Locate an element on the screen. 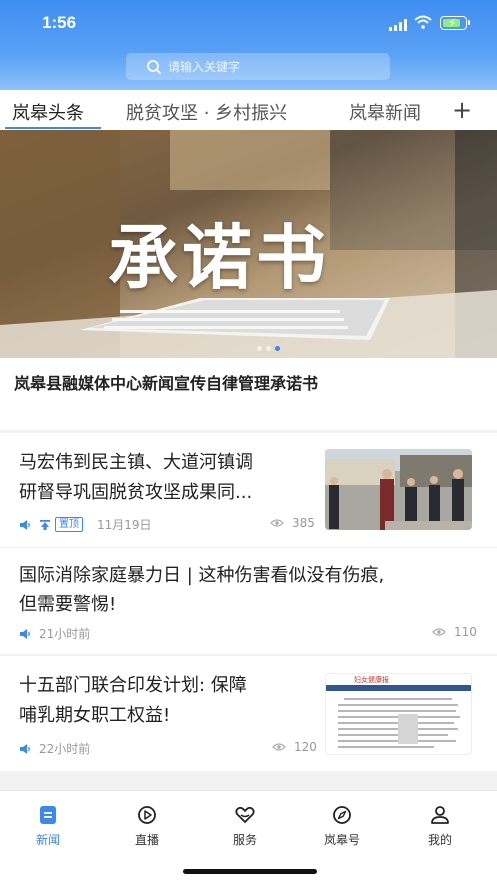 The width and height of the screenshot is (497, 883). live-icon is located at coordinates (147, 815).